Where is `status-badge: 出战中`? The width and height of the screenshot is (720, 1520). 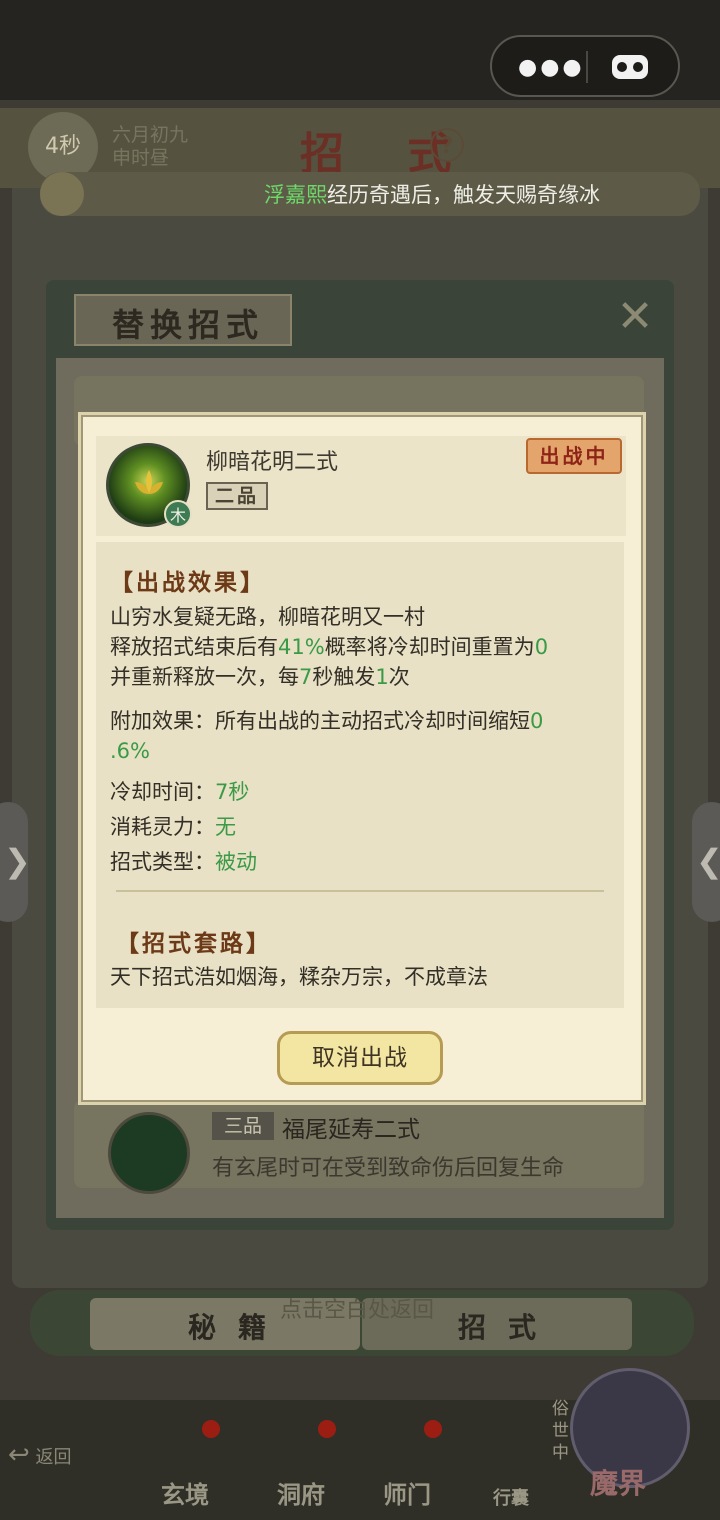
status-badge: 出战中 is located at coordinates (574, 456).